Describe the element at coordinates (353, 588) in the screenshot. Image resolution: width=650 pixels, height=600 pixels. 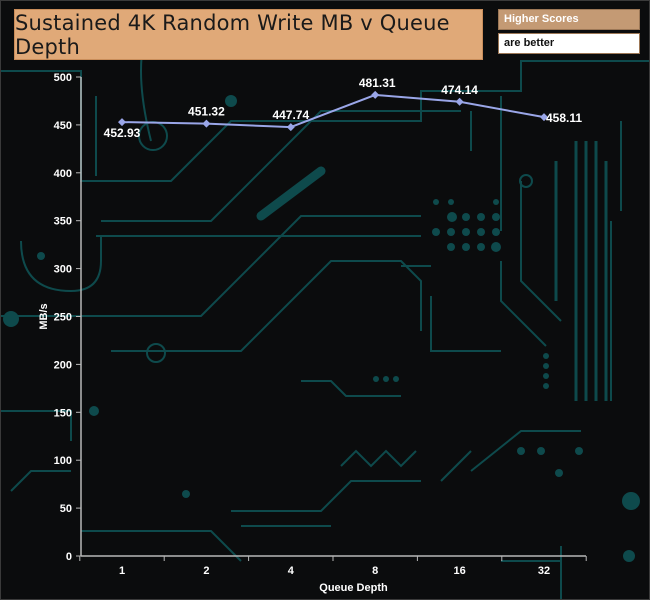
I see `x-axis-title: Queue Depth` at that location.